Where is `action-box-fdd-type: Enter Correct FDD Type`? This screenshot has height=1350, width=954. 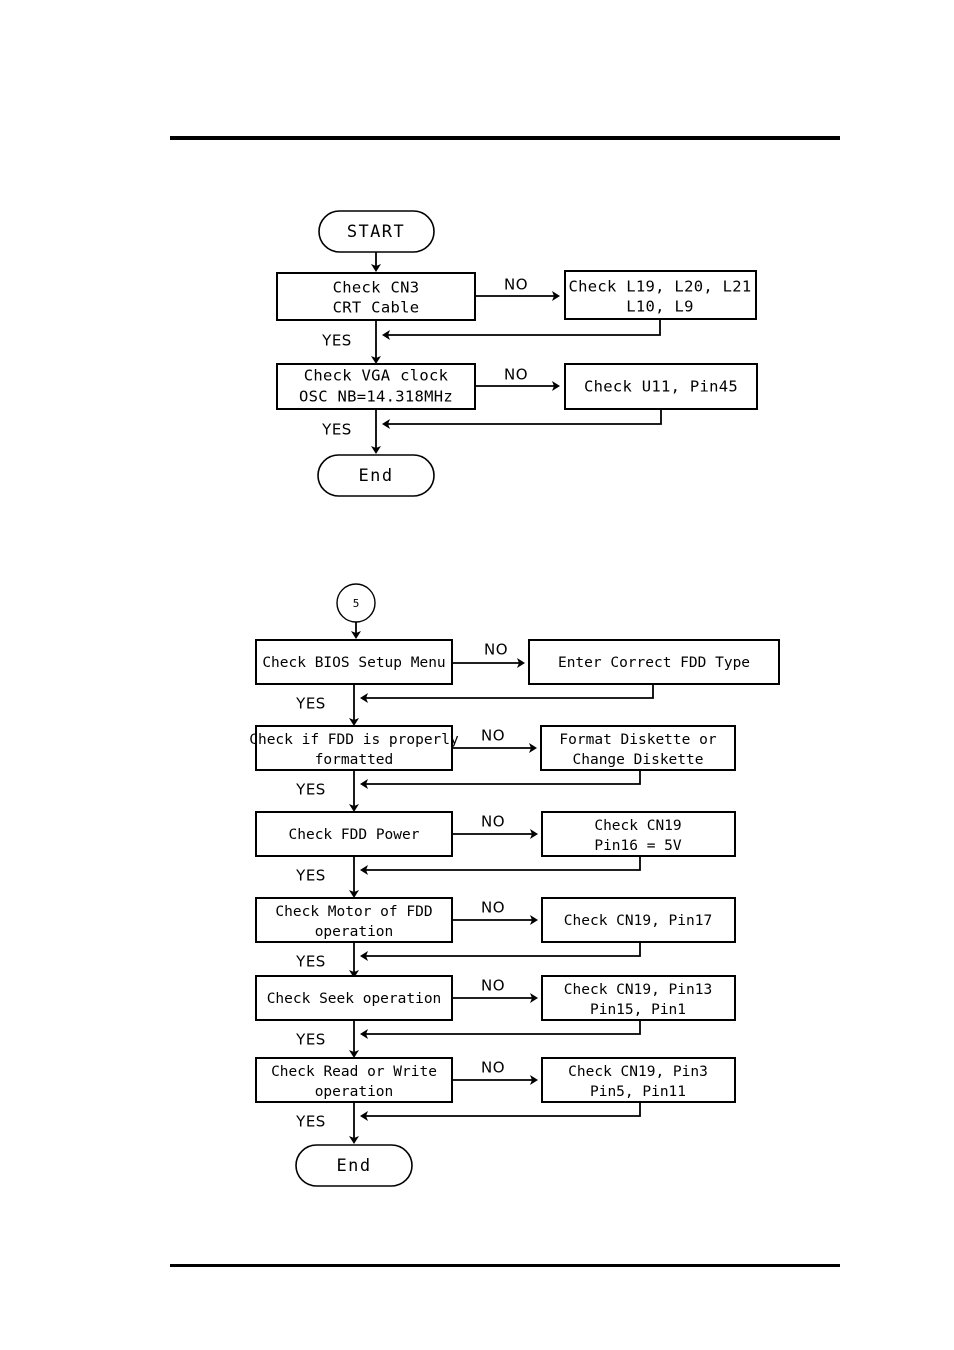 action-box-fdd-type: Enter Correct FDD Type is located at coordinates (654, 662).